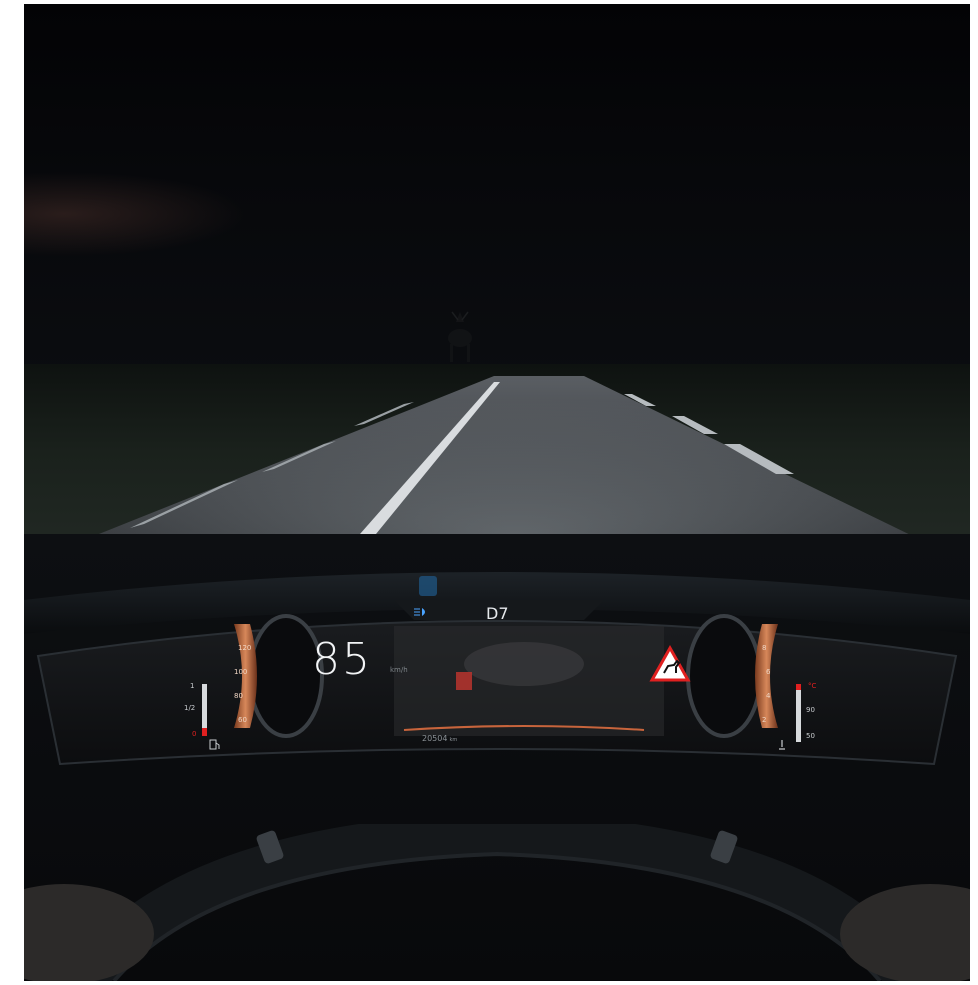 Image resolution: width=978 pixels, height=985 pixels. Describe the element at coordinates (768, 696) in the screenshot. I see `right-dial-label: 4` at that location.